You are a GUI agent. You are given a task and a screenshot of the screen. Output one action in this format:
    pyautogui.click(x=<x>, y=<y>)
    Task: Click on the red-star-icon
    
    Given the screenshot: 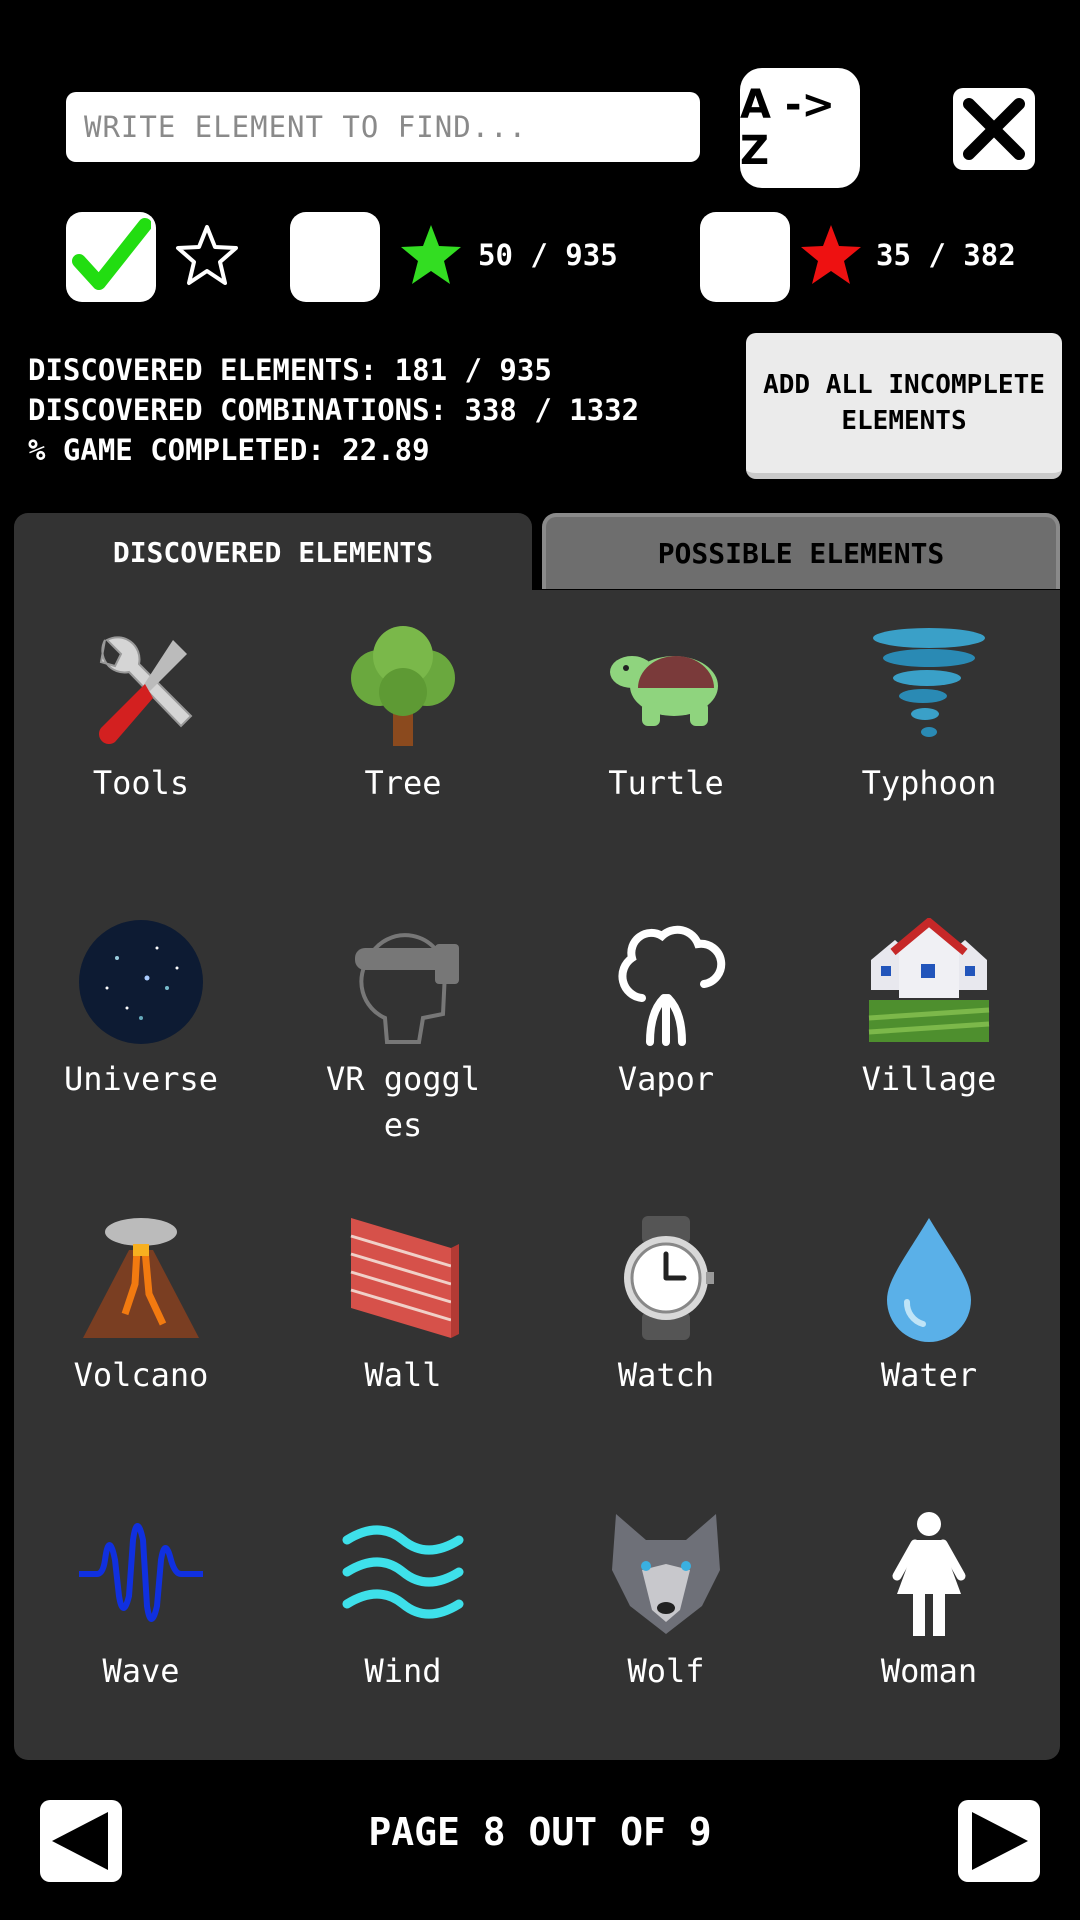 What is the action you would take?
    pyautogui.click(x=831, y=254)
    